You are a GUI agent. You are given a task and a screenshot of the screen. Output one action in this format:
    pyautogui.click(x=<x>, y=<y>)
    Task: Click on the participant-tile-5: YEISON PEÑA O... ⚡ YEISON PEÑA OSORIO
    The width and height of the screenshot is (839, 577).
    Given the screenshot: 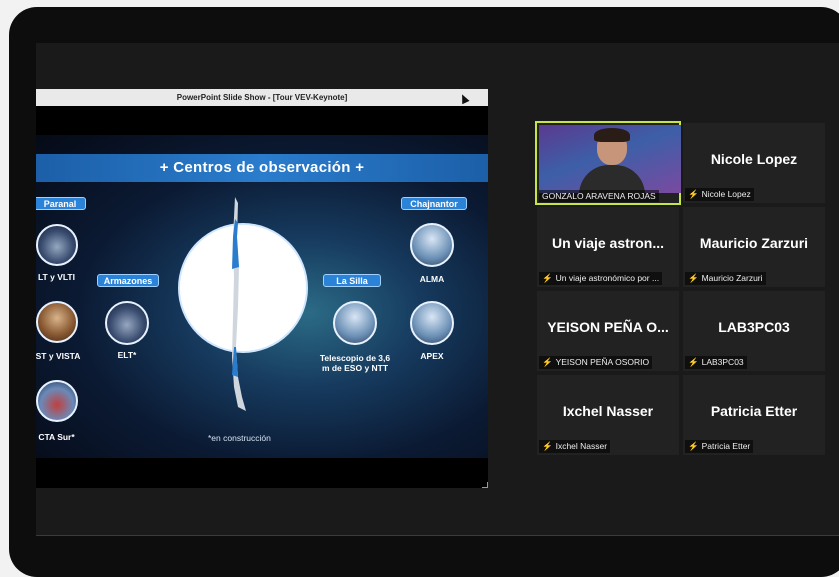 What is the action you would take?
    pyautogui.click(x=608, y=331)
    